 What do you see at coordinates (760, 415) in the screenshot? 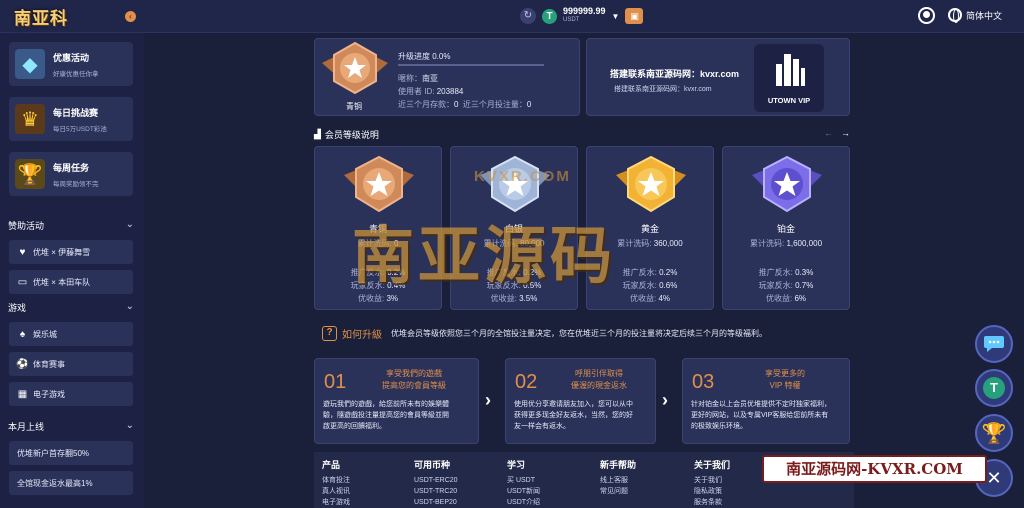
I see `step-desc-line: 更好的网站，以及专属VIP客服给您前所未有` at bounding box center [760, 415].